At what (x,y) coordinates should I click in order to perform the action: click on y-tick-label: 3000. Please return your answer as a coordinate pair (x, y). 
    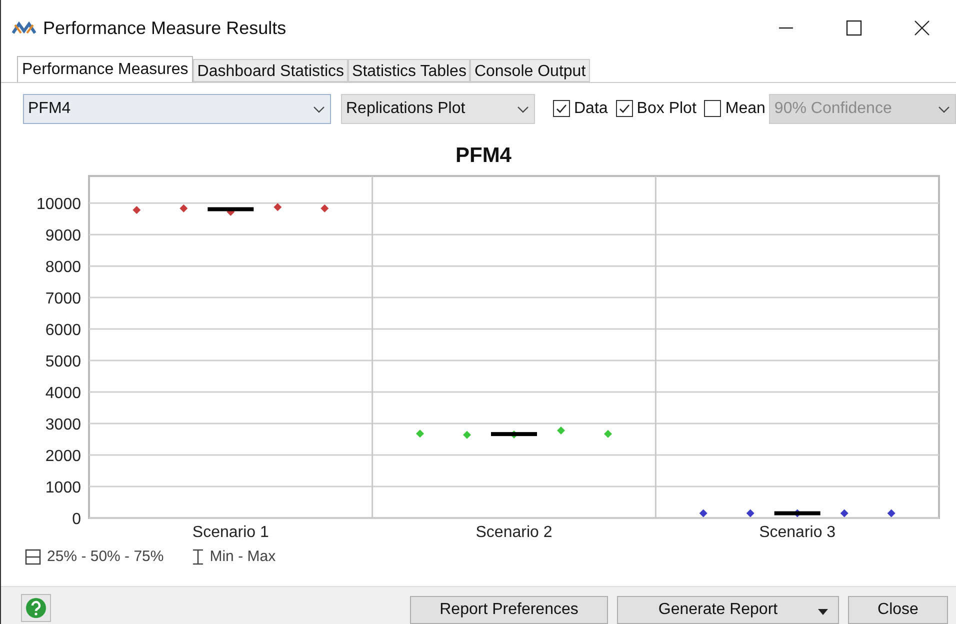
    Looking at the image, I should click on (63, 425).